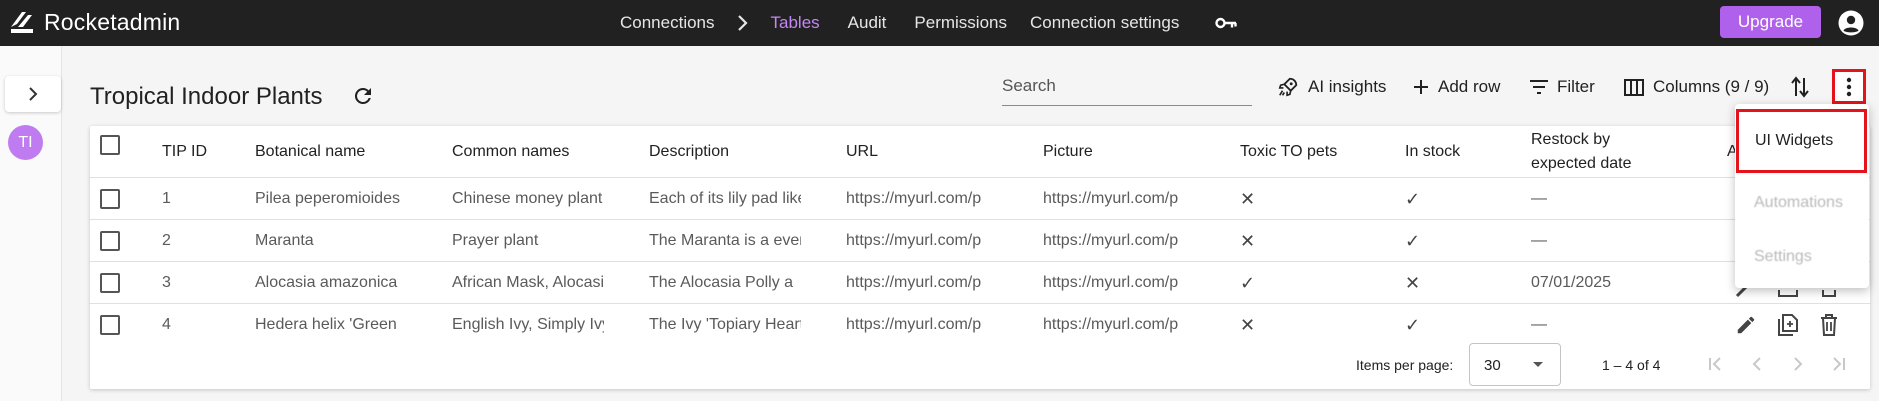  I want to click on cell-toxic-to-pets: ✓, so click(1248, 283).